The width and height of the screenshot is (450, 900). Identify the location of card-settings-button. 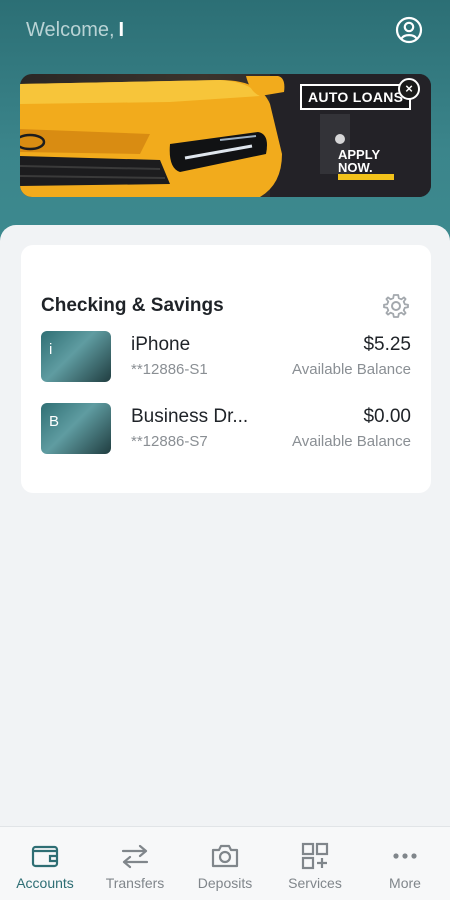
(396, 306).